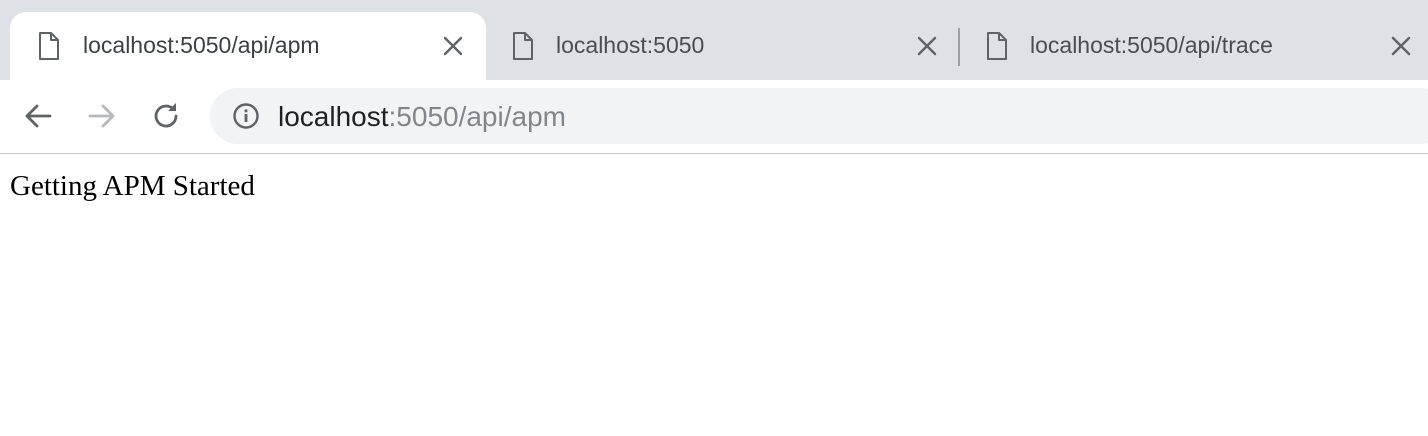 The height and width of the screenshot is (436, 1428). Describe the element at coordinates (819, 116) in the screenshot. I see `address-bar: localhost:5050/api/apm` at that location.